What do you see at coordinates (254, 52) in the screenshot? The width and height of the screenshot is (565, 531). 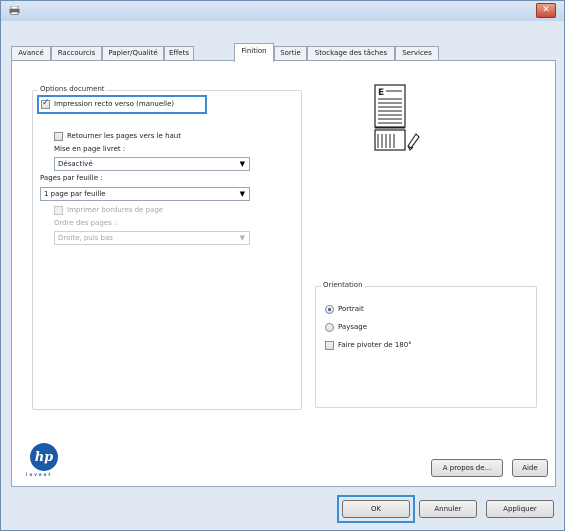 I see `tab-finition: Finition` at bounding box center [254, 52].